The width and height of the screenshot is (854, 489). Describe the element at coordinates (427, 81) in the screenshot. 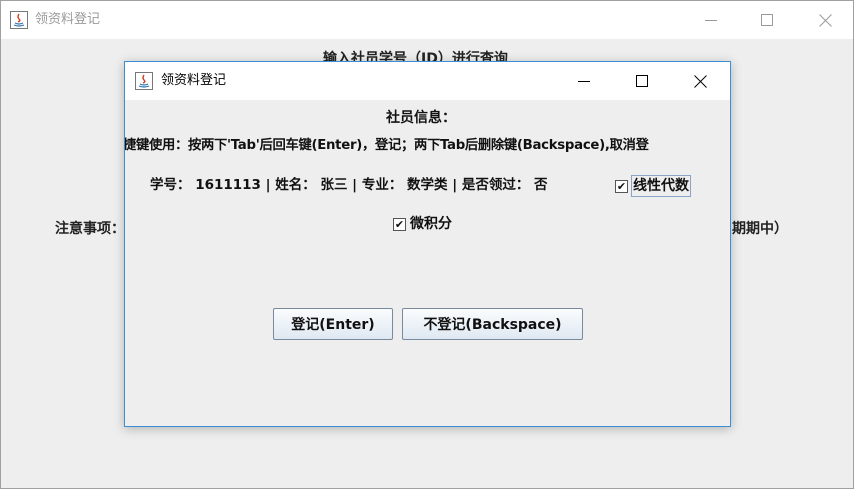

I see `dialog-titlebar: 领资料登记` at that location.